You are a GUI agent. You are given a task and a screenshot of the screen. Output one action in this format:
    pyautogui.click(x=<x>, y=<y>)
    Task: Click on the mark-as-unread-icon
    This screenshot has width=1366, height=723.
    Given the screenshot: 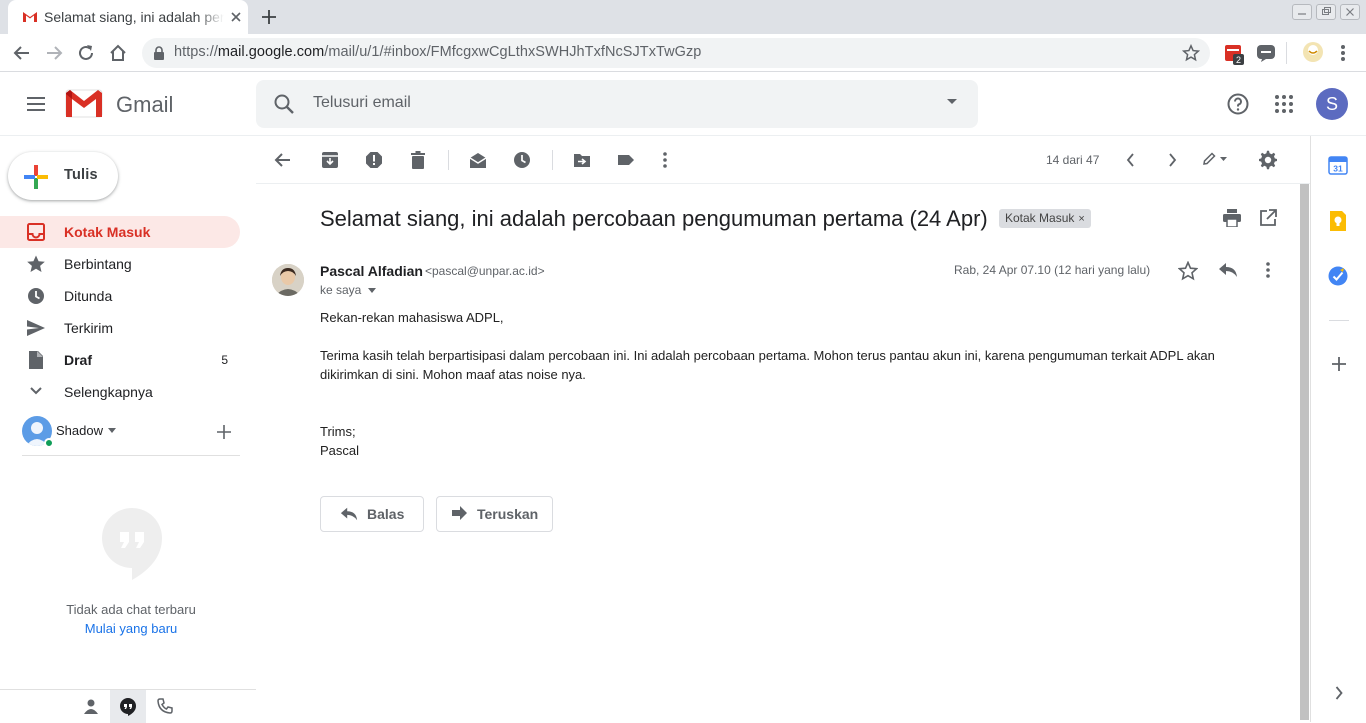 What is the action you would take?
    pyautogui.click(x=478, y=160)
    